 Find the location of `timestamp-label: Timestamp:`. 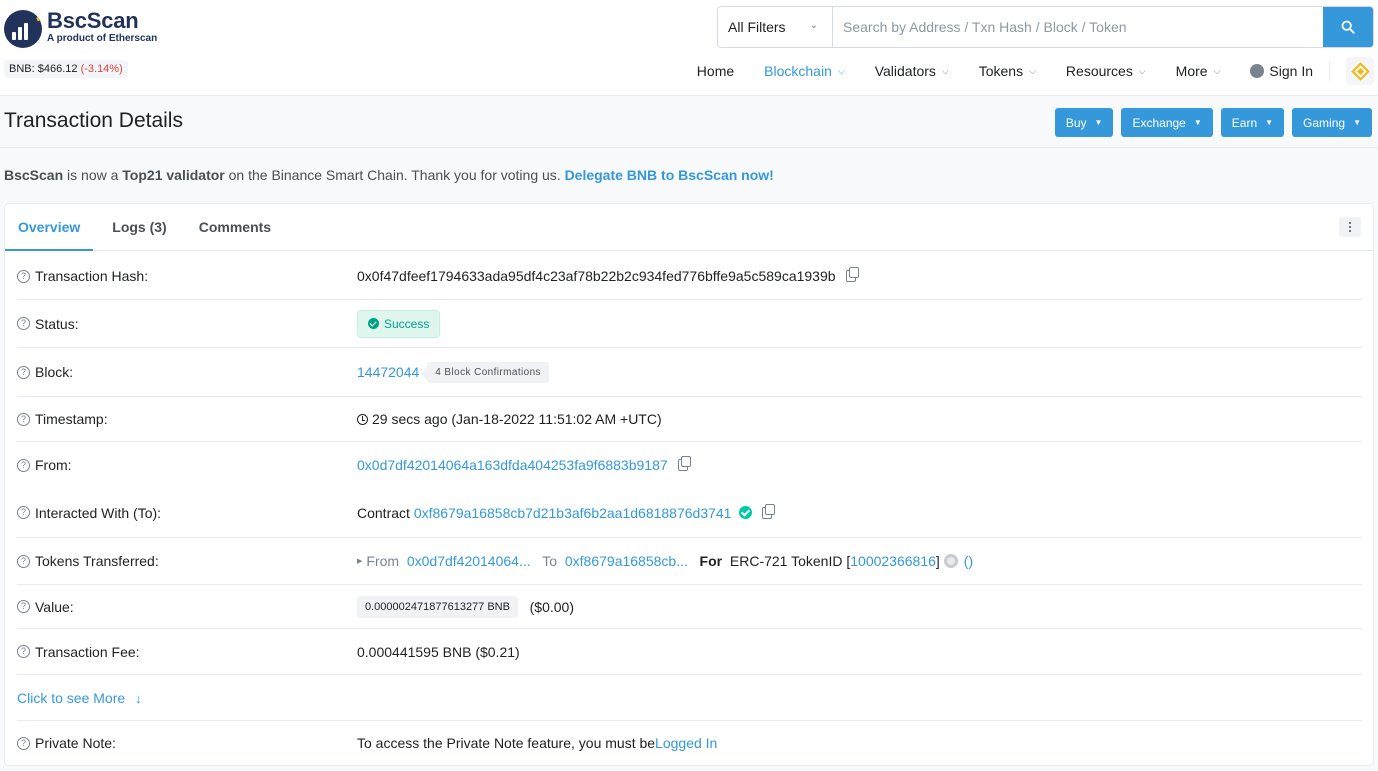

timestamp-label: Timestamp: is located at coordinates (71, 419).